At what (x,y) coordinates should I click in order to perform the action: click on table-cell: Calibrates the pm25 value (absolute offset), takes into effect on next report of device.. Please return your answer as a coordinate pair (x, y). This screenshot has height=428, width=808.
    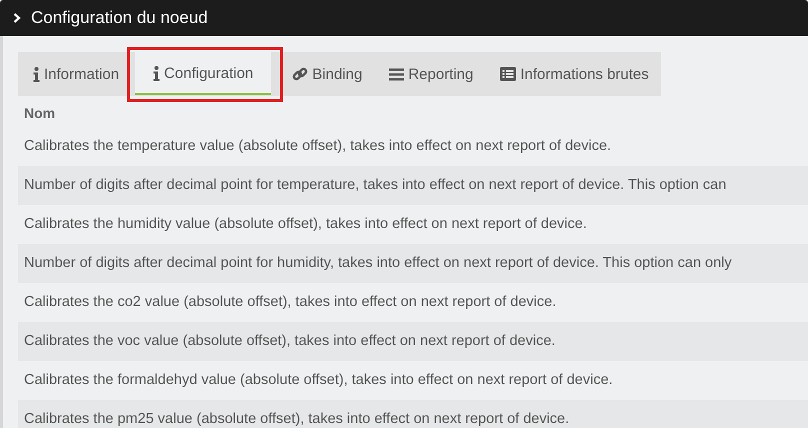
    Looking at the image, I should click on (413, 414).